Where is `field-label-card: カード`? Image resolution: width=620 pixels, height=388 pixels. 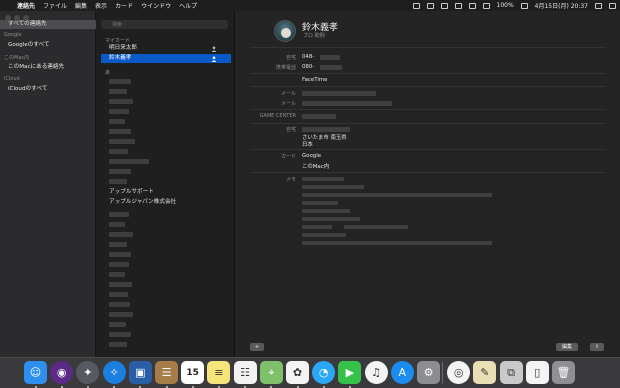
field-label-card: カード is located at coordinates (288, 157).